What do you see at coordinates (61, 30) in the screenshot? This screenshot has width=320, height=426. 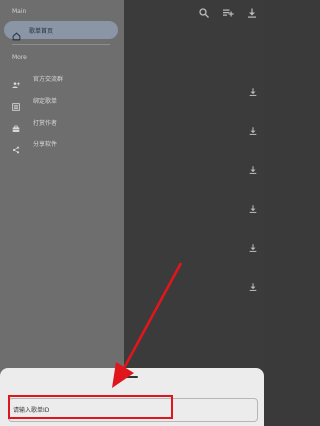 I see `nav-item-playlist-home: 歌单首页` at bounding box center [61, 30].